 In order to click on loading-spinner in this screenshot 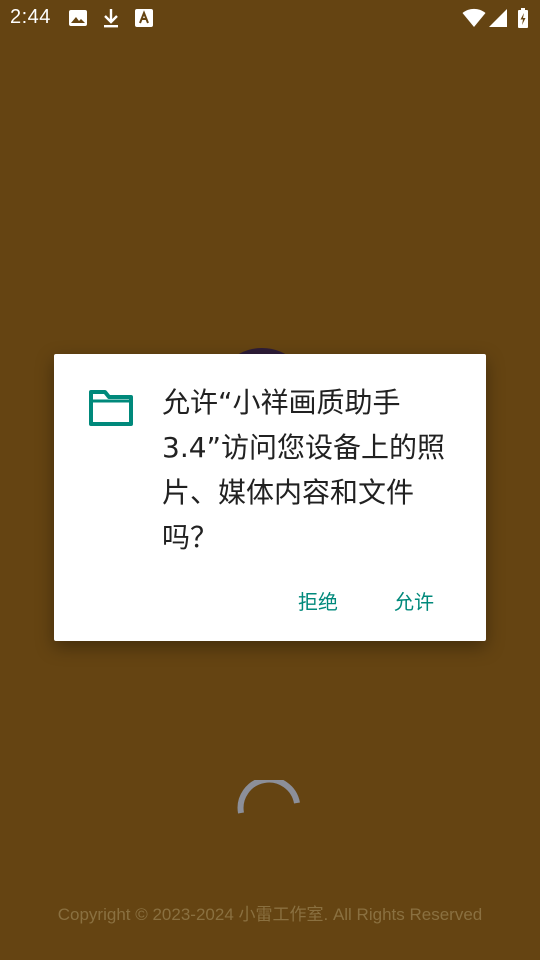, I will do `click(268, 797)`.